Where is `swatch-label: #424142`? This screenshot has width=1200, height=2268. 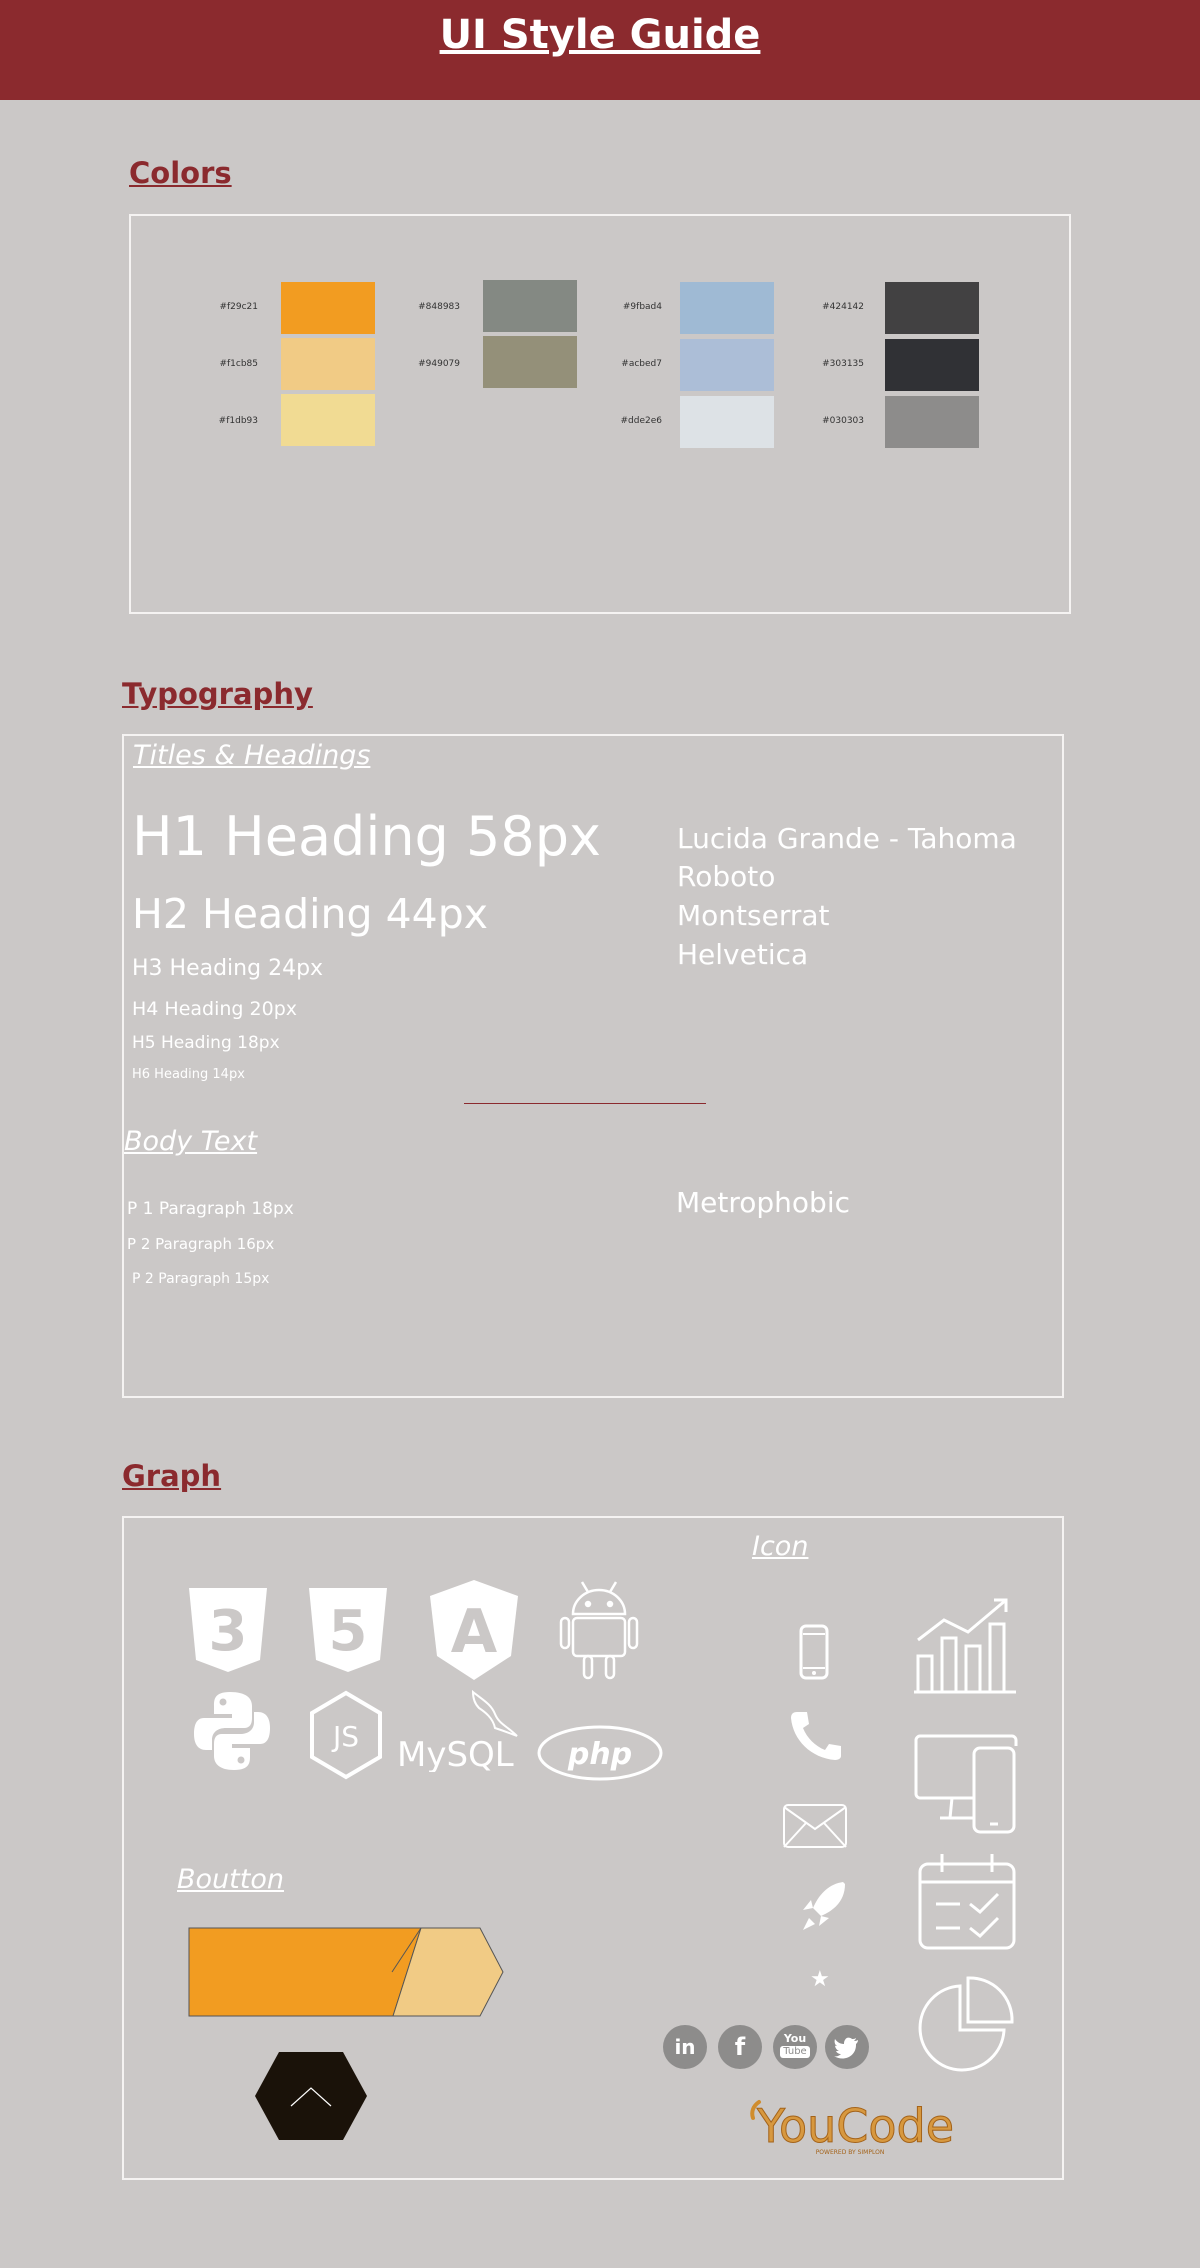 swatch-label: #424142 is located at coordinates (843, 307).